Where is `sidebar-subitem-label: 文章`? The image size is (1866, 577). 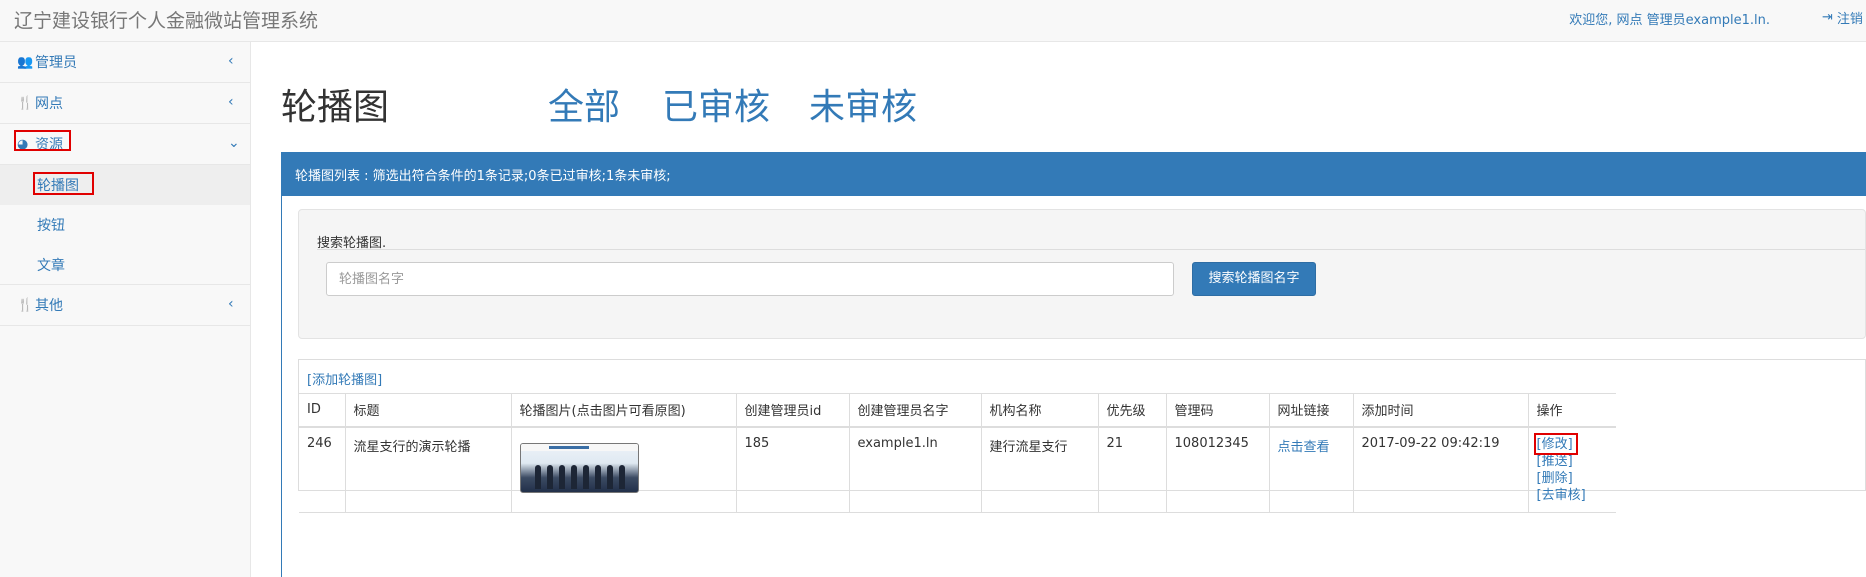 sidebar-subitem-label: 文章 is located at coordinates (51, 265).